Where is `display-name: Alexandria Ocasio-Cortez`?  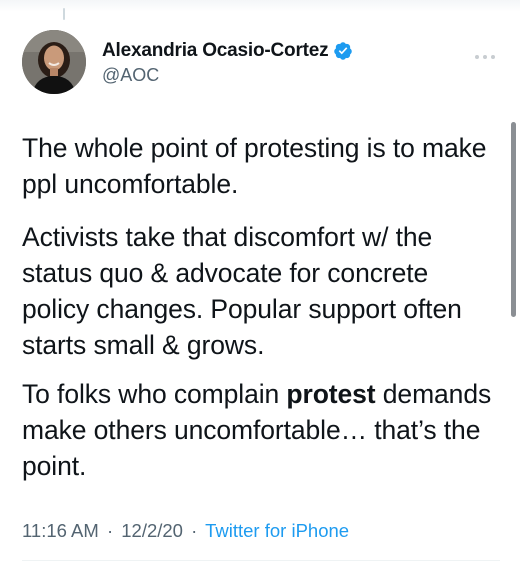
display-name: Alexandria Ocasio-Cortez is located at coordinates (215, 51).